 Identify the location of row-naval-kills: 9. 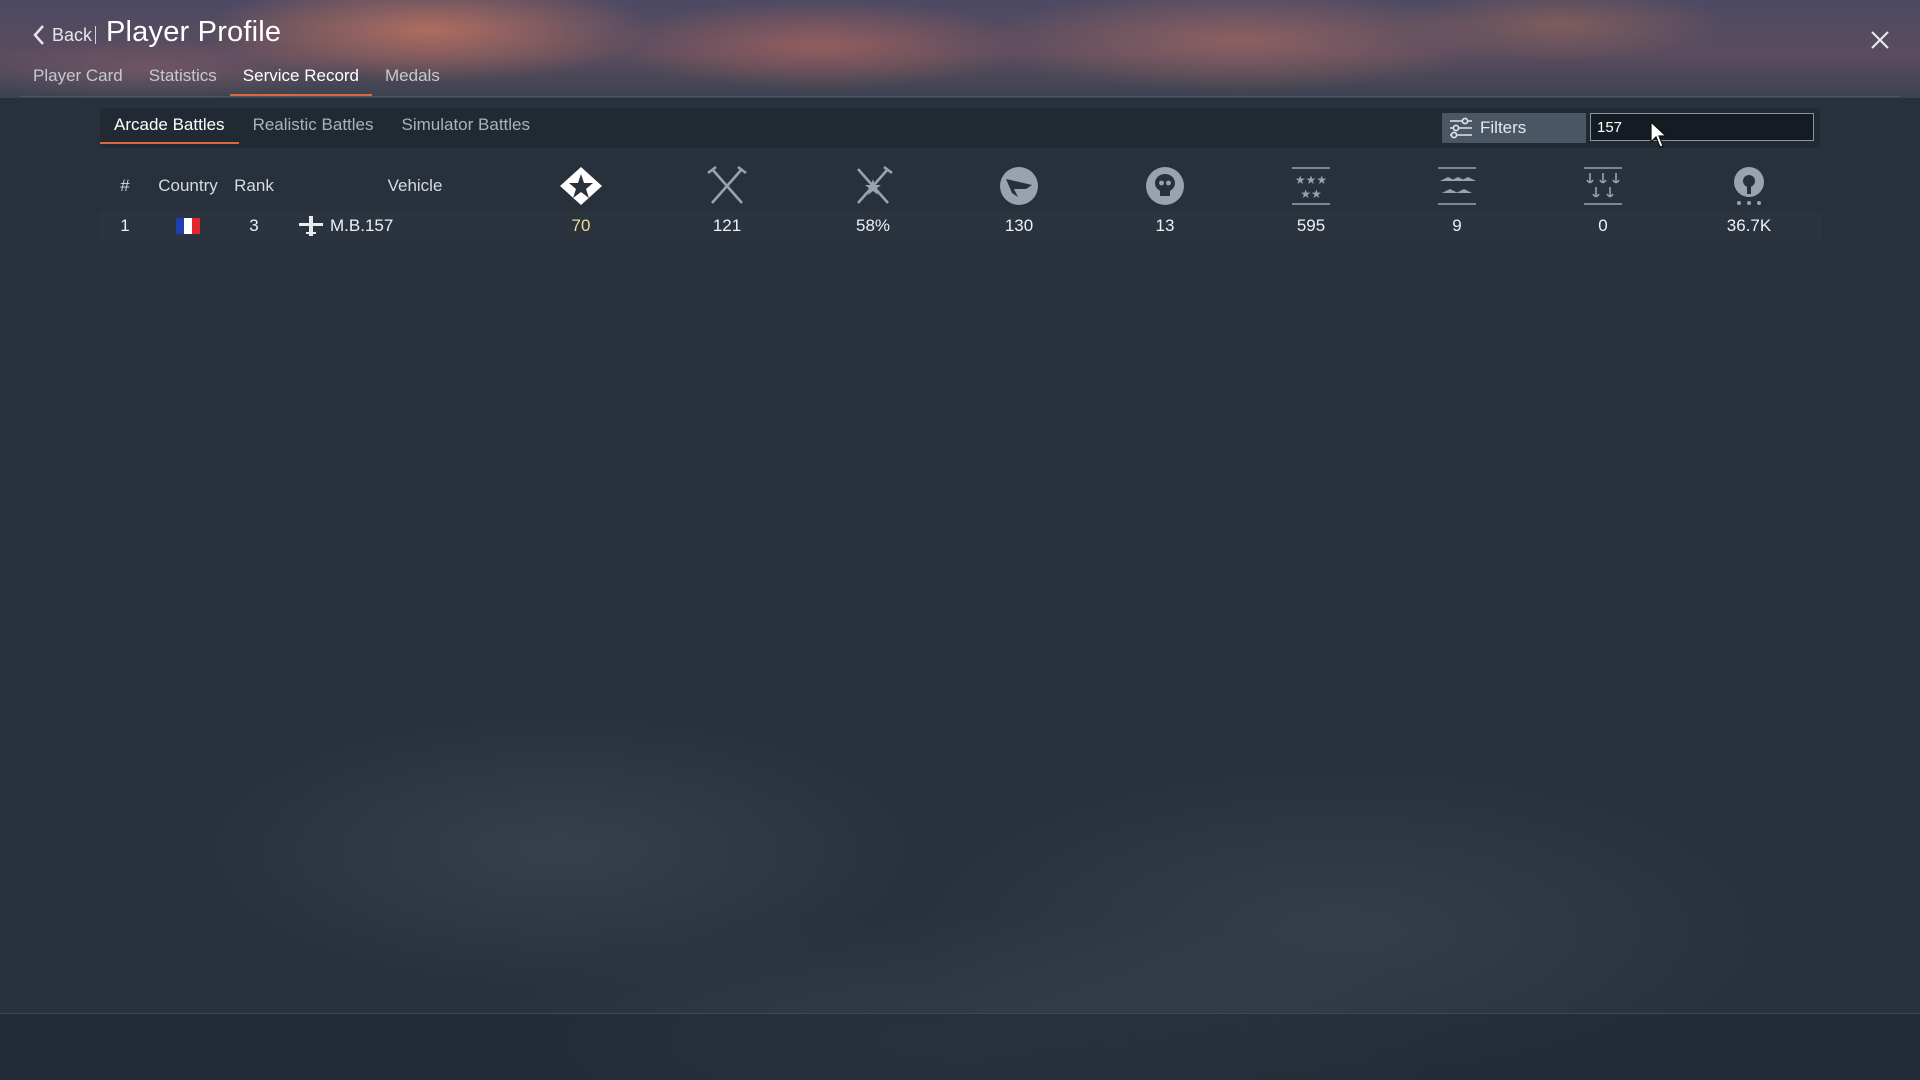
(1457, 225).